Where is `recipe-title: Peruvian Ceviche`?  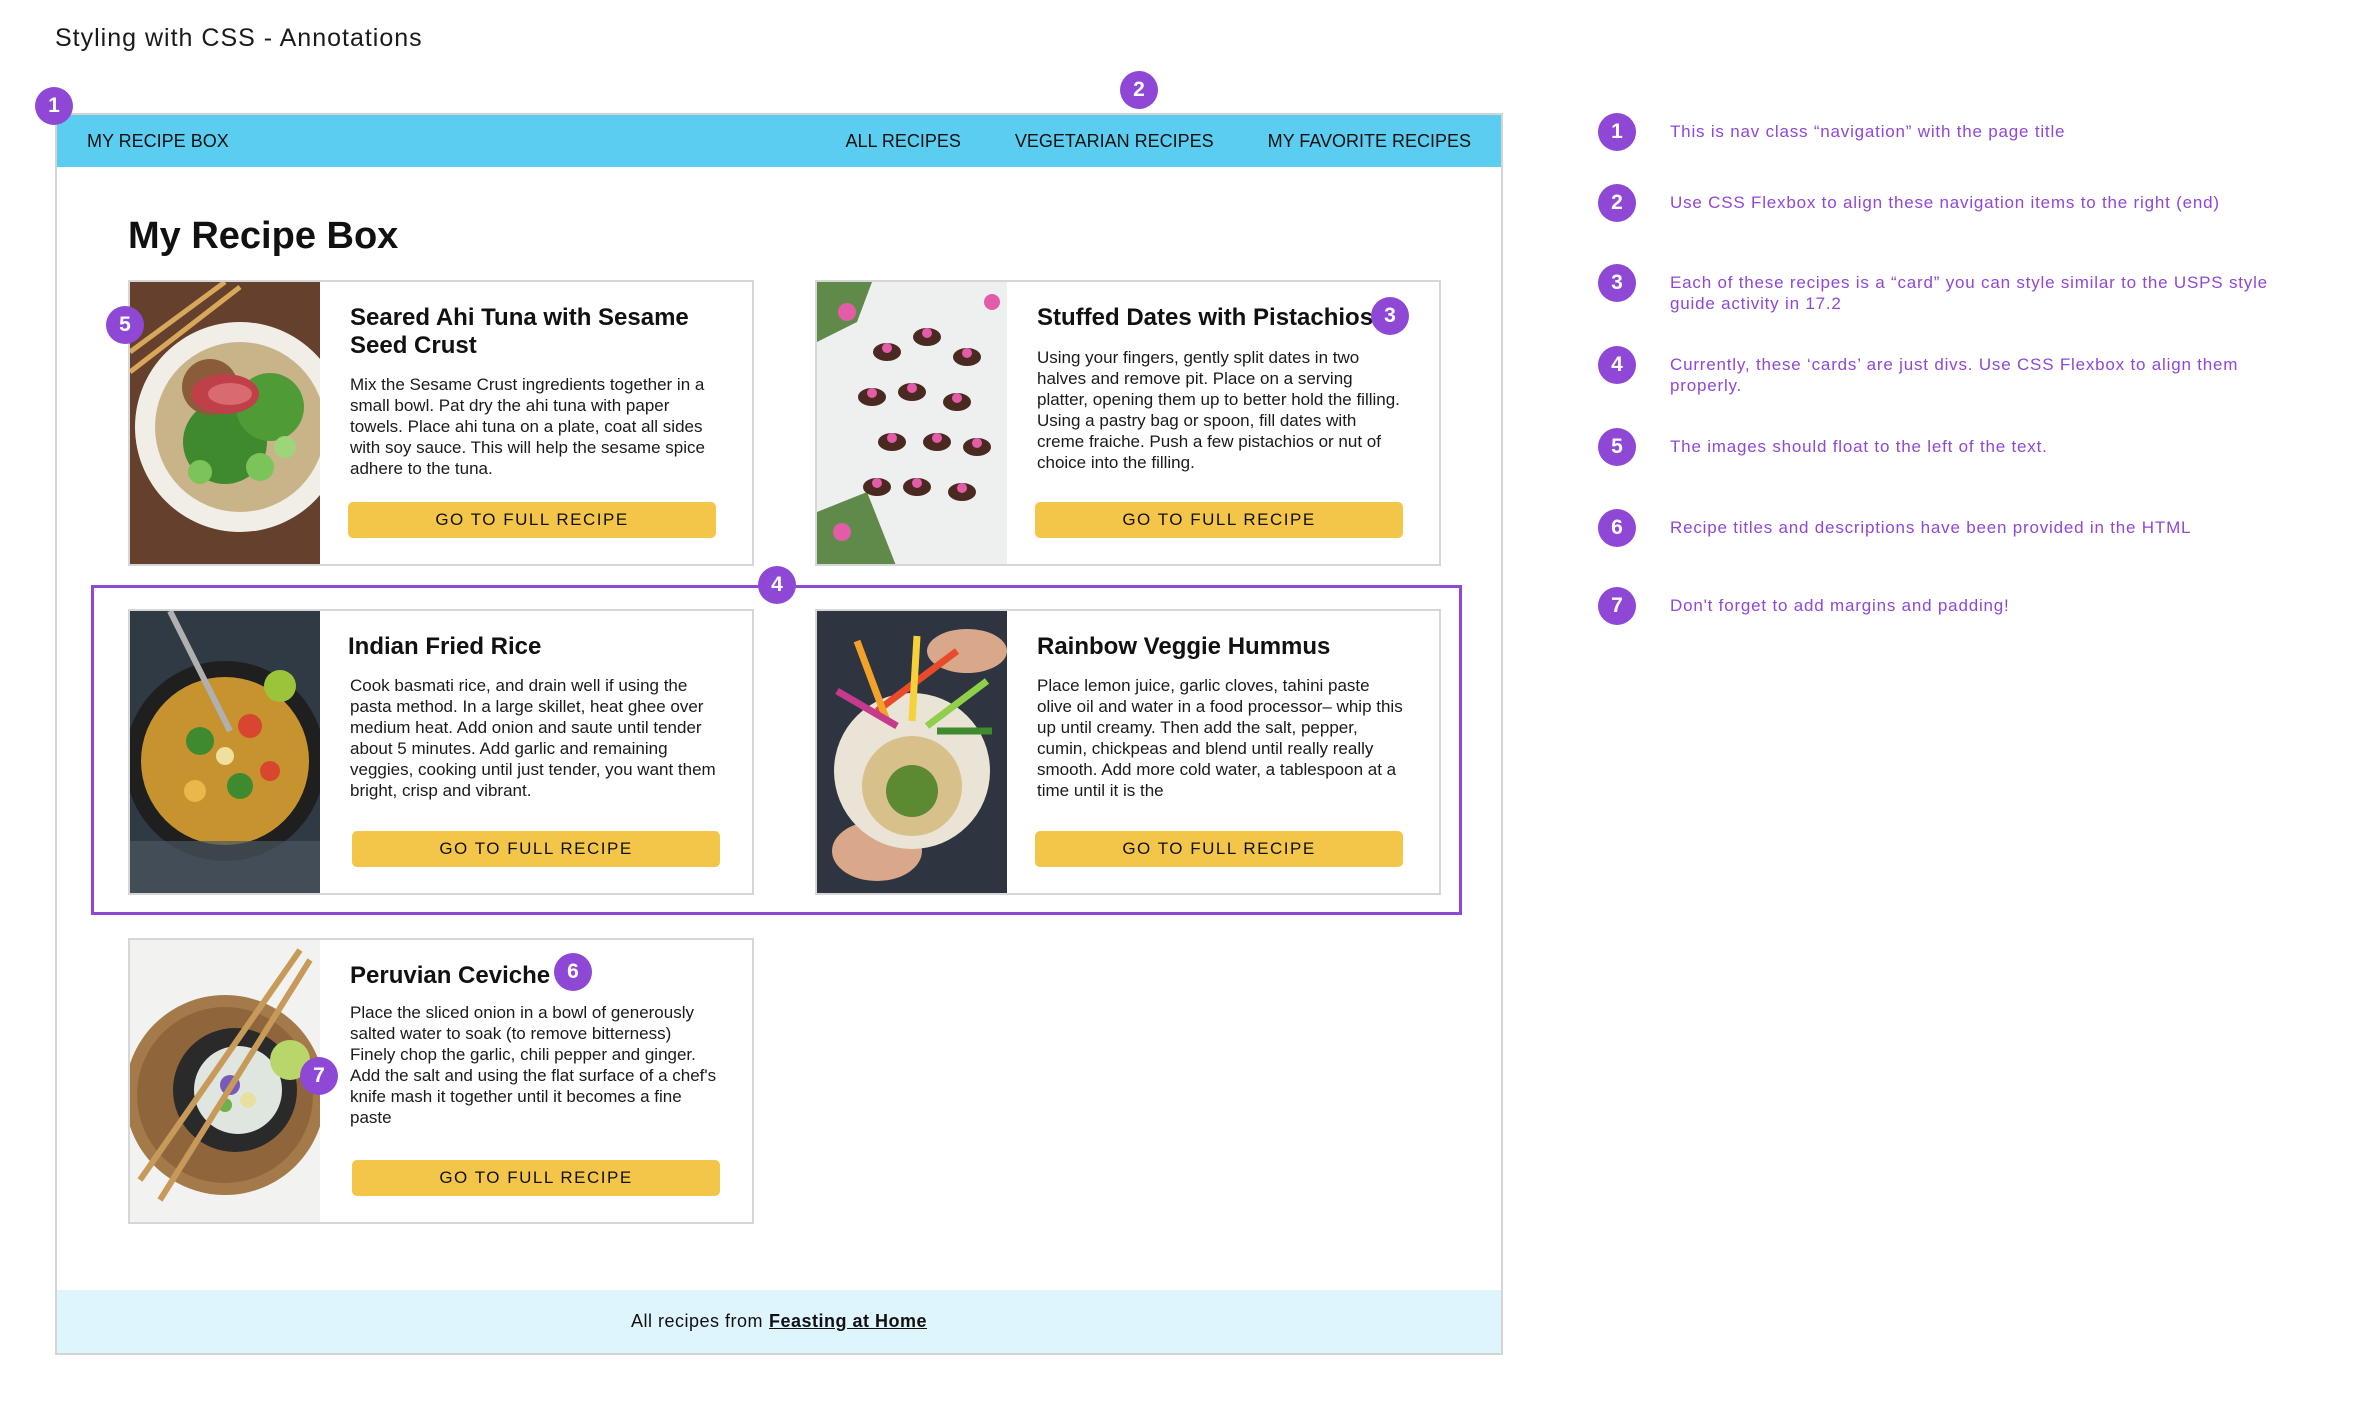
recipe-title: Peruvian Ceviche is located at coordinates (450, 975).